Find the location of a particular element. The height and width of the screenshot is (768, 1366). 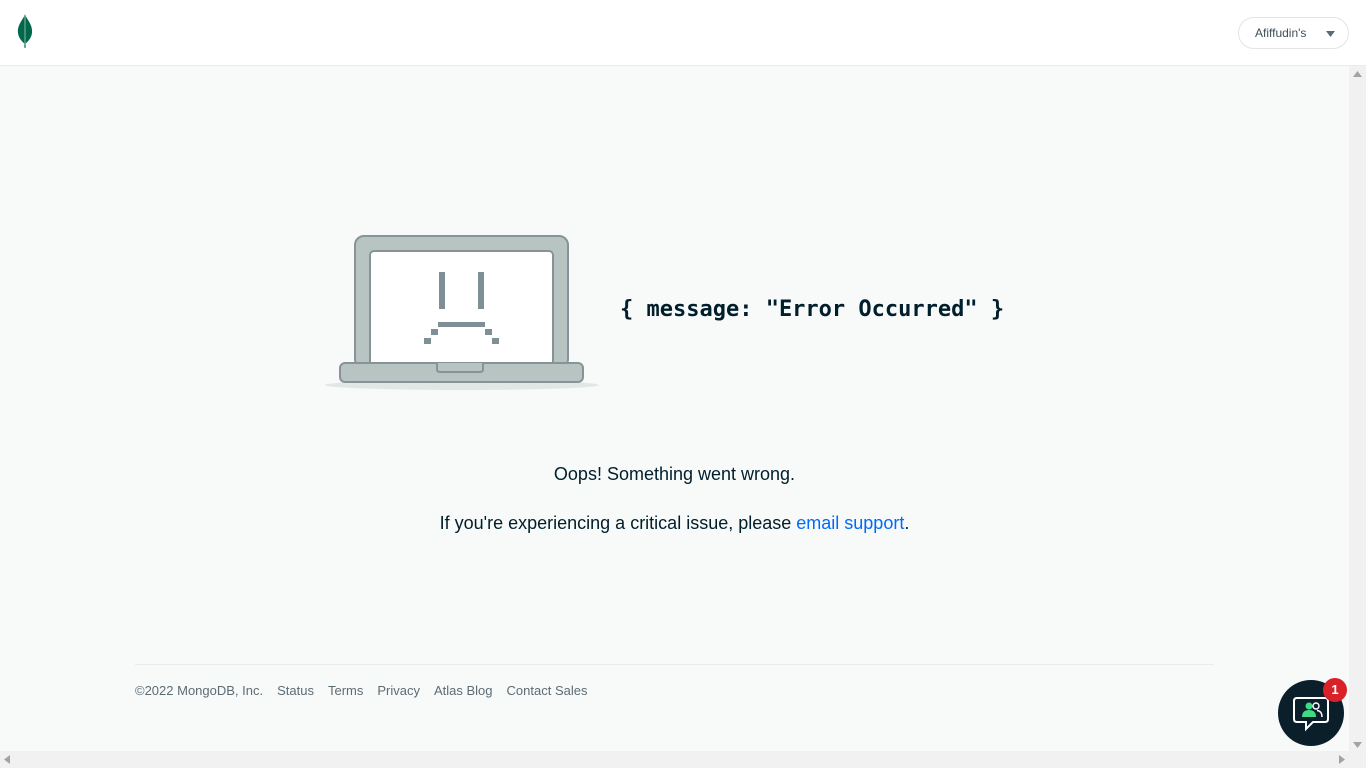

footer-link-privacy: Privacy is located at coordinates (398, 690).